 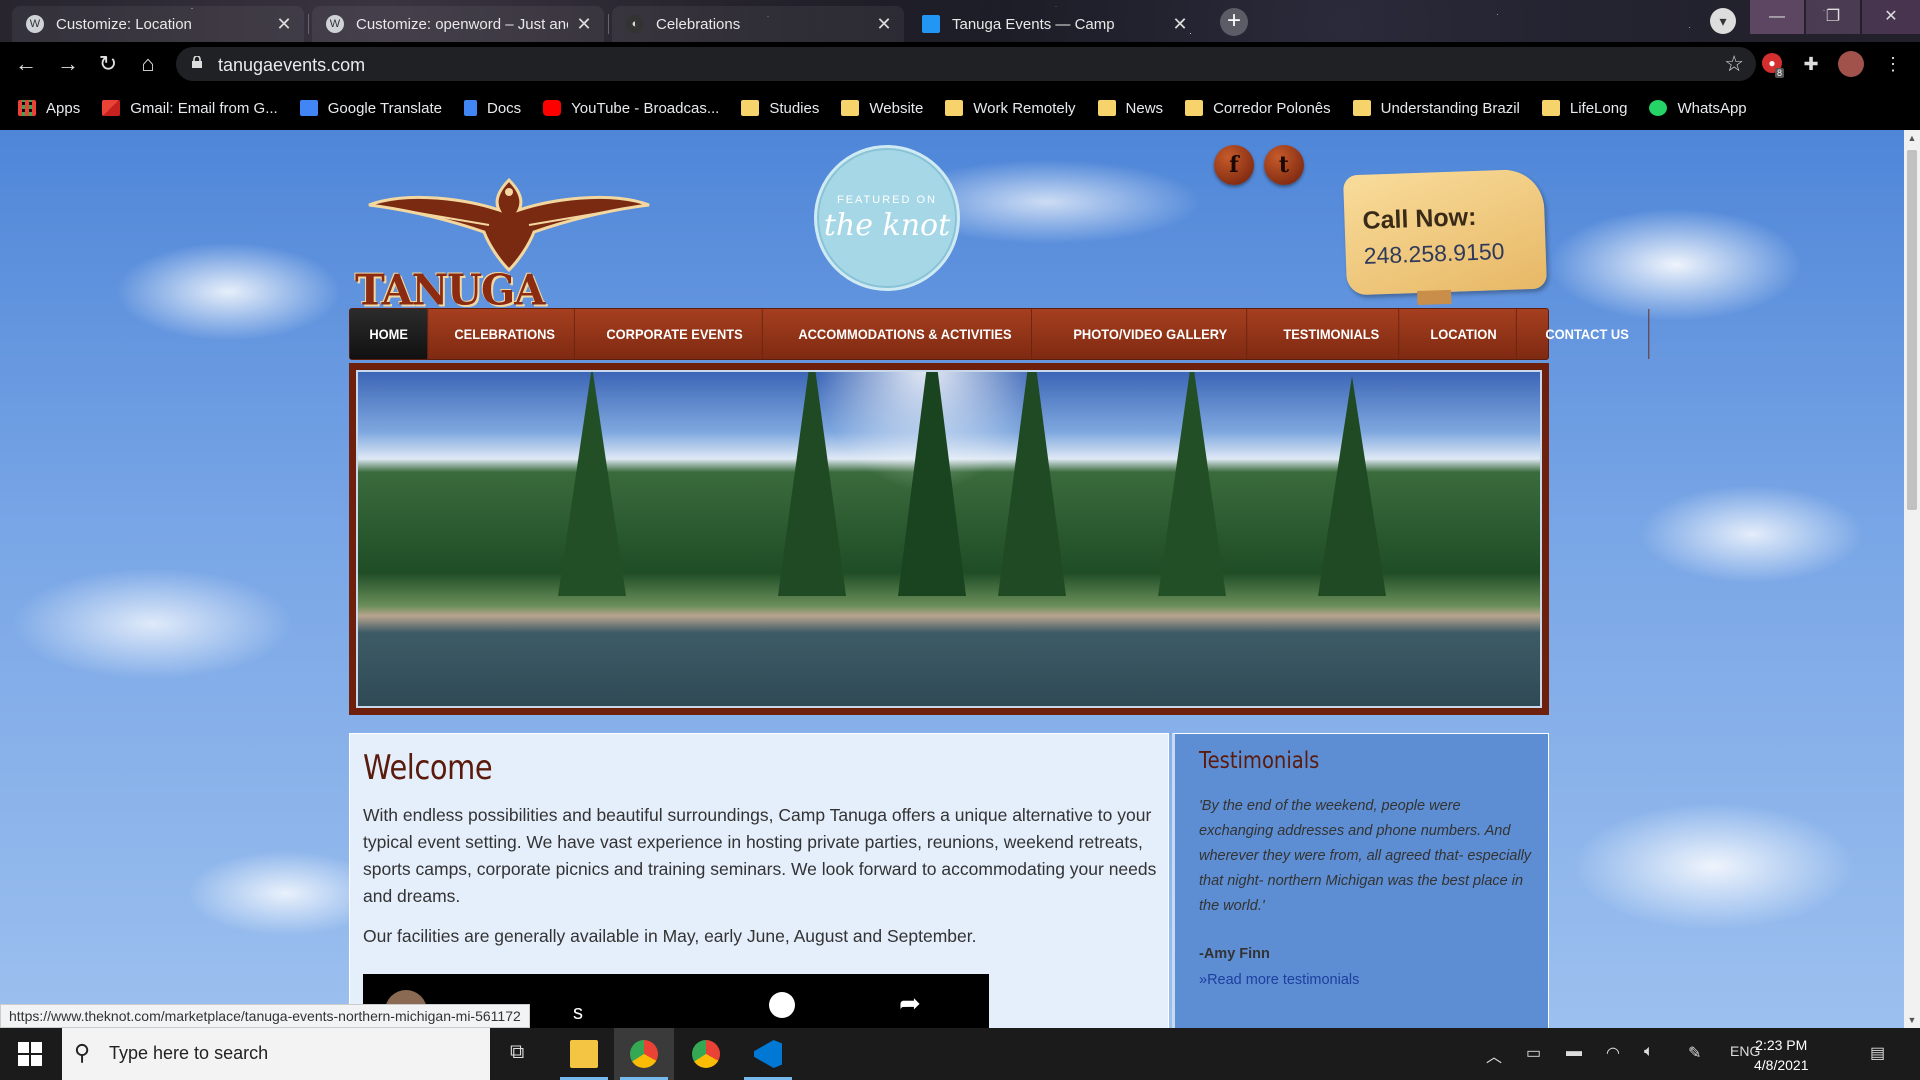 What do you see at coordinates (428, 768) in the screenshot?
I see `welcome-heading: Welcome` at bounding box center [428, 768].